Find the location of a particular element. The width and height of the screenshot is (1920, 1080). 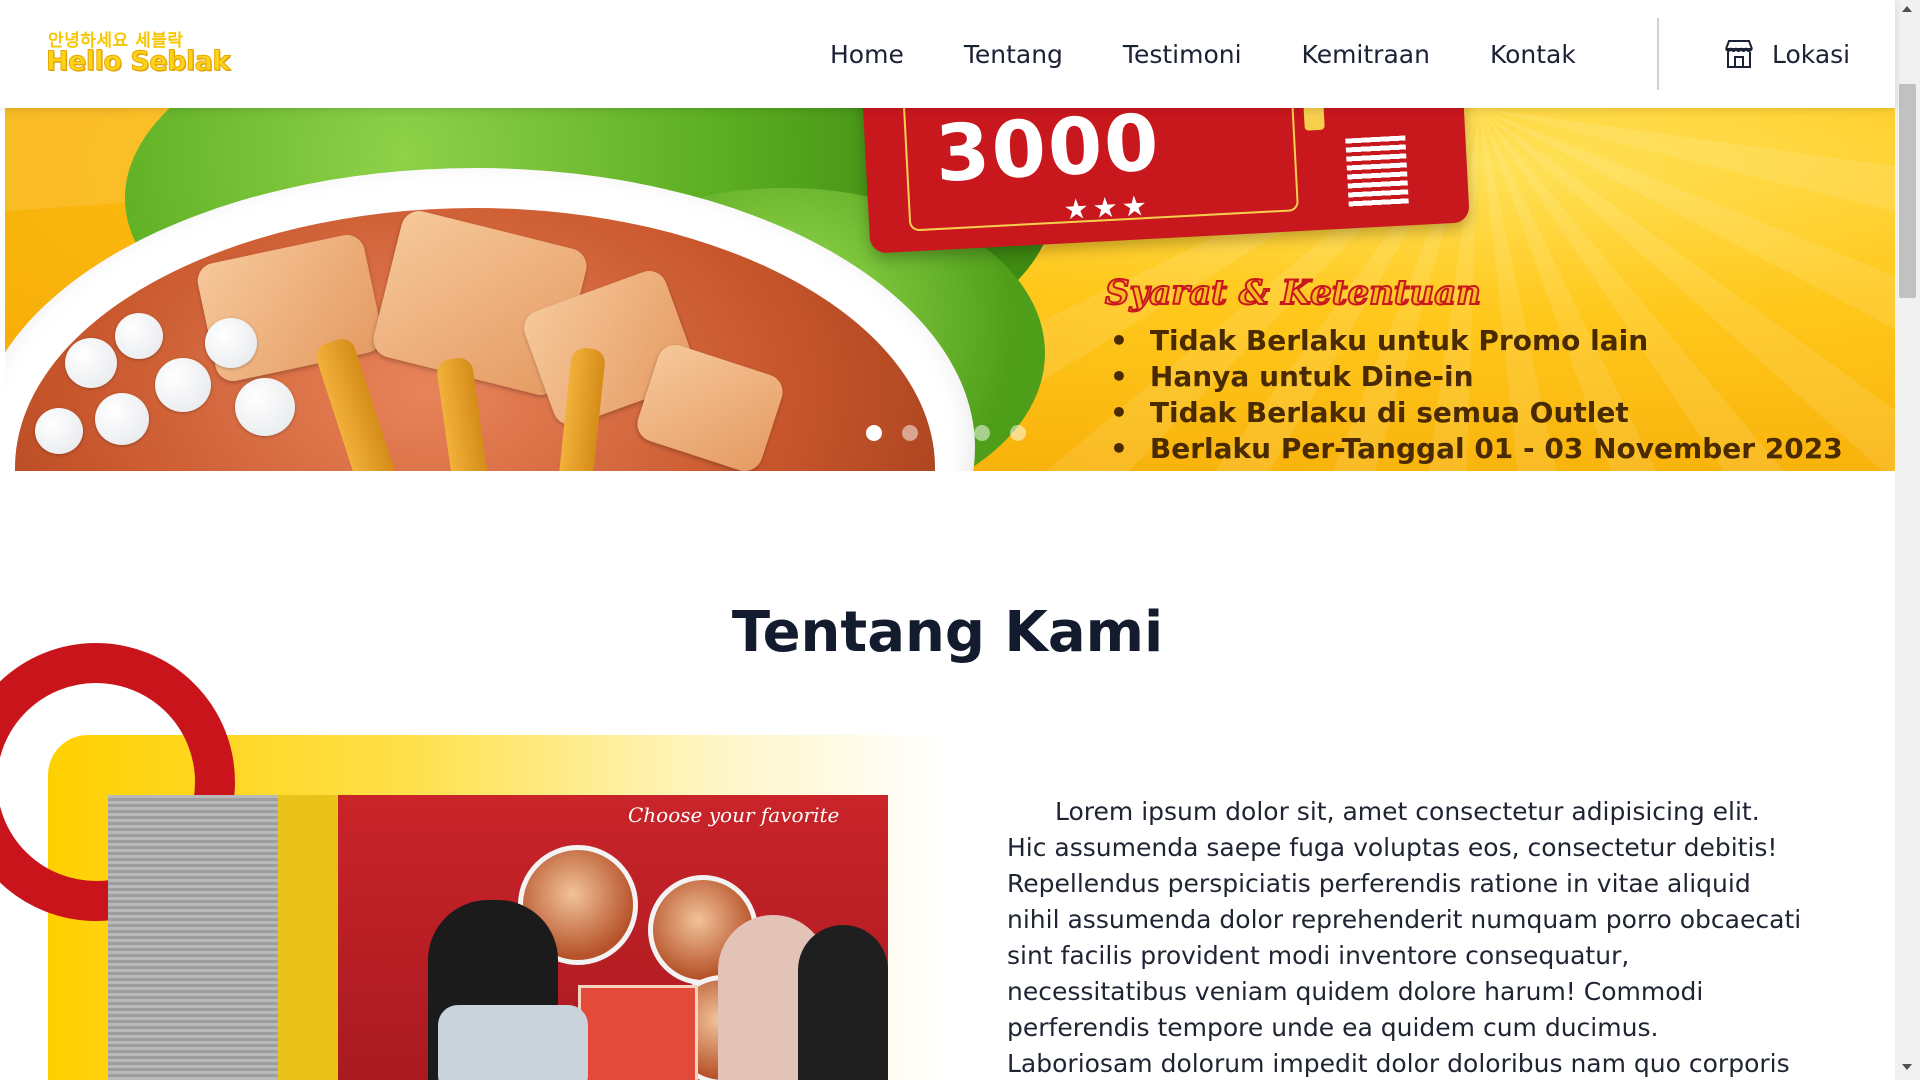

photo-yellow-wall is located at coordinates (308, 937).